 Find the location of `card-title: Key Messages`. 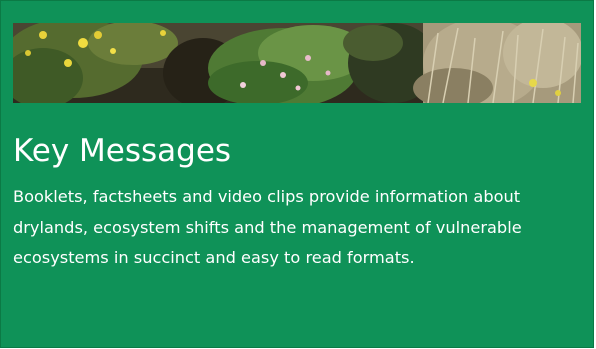

card-title: Key Messages is located at coordinates (122, 151).